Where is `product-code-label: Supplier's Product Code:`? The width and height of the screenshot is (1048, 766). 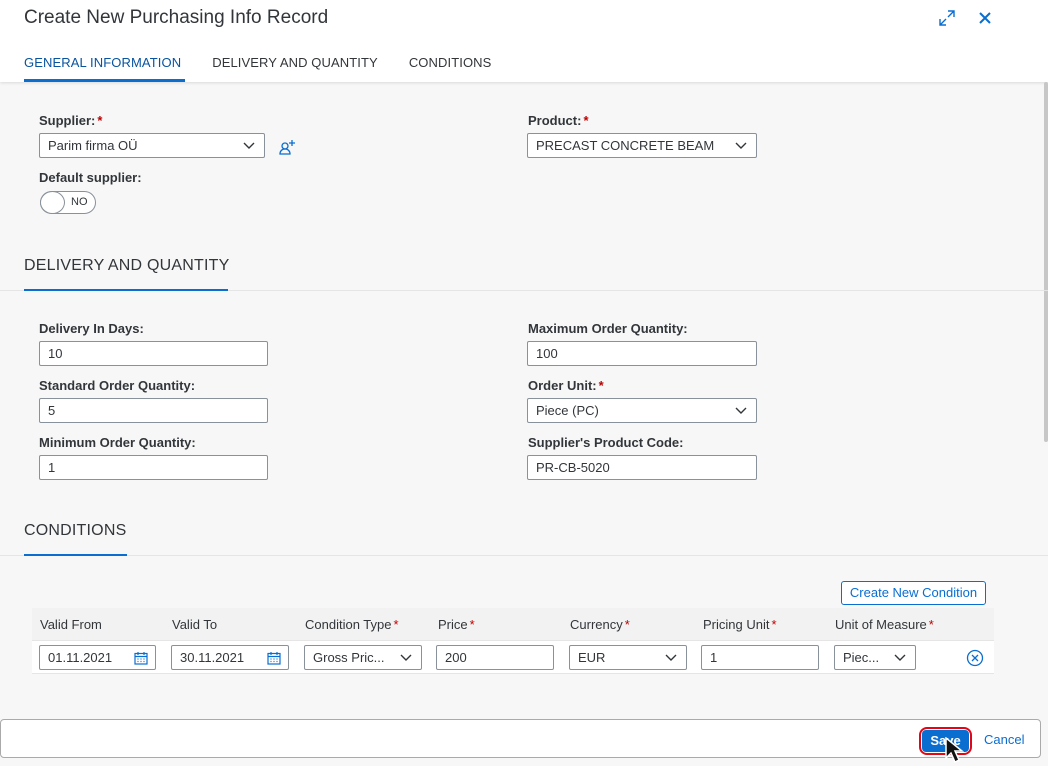 product-code-label: Supplier's Product Code: is located at coordinates (606, 442).